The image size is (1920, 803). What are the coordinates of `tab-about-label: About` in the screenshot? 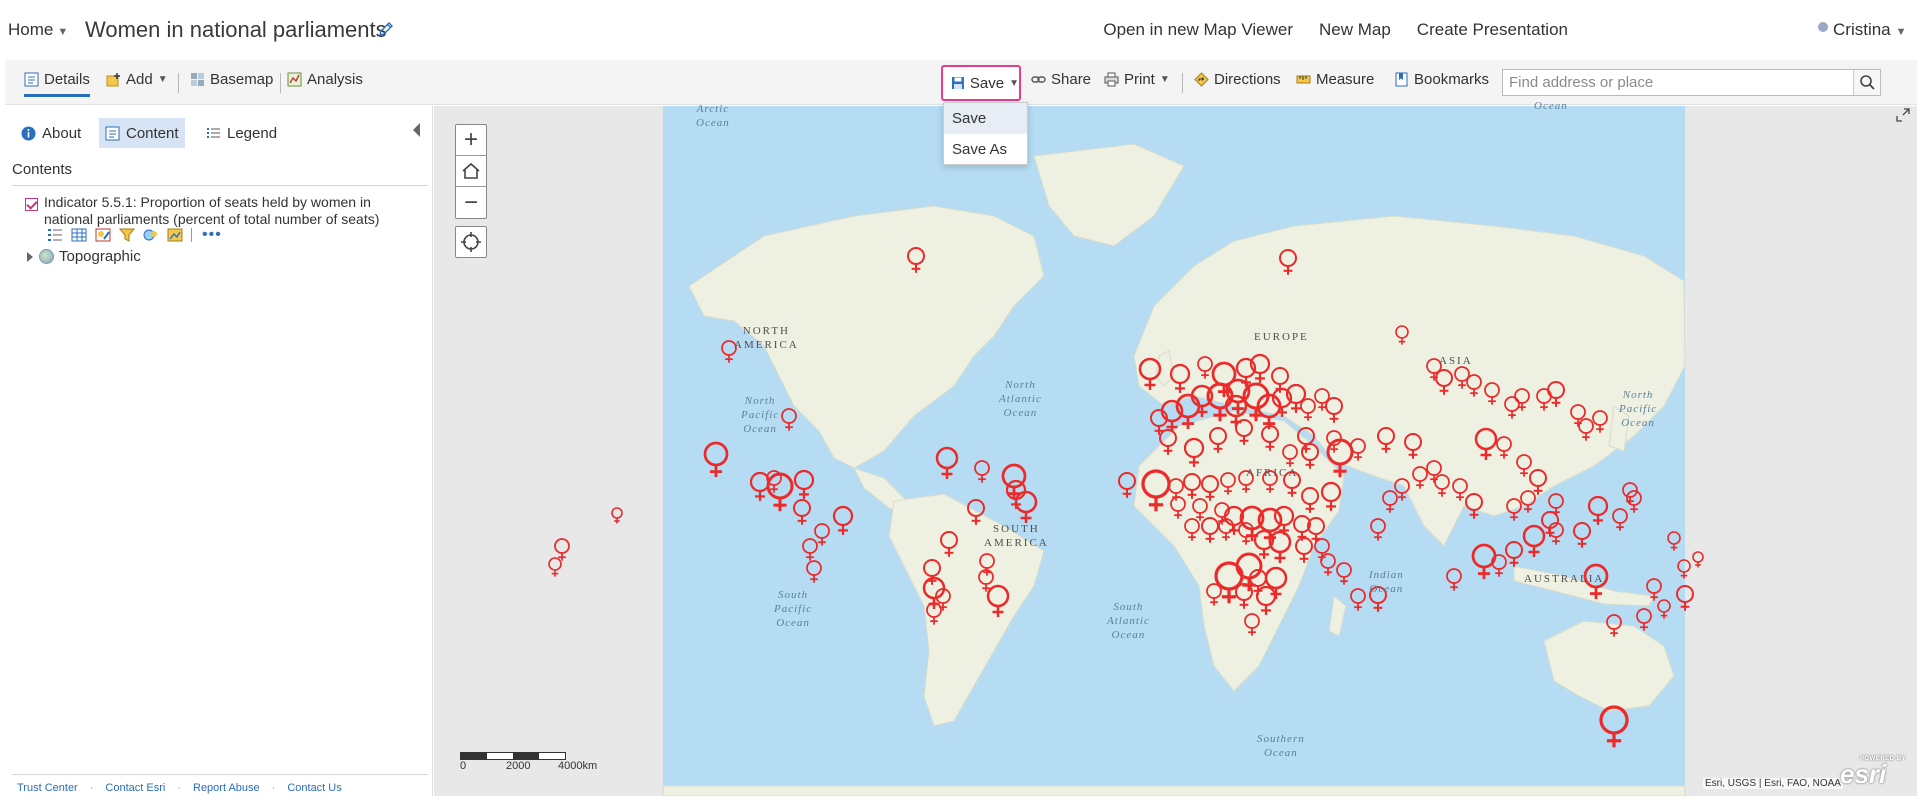 It's located at (62, 133).